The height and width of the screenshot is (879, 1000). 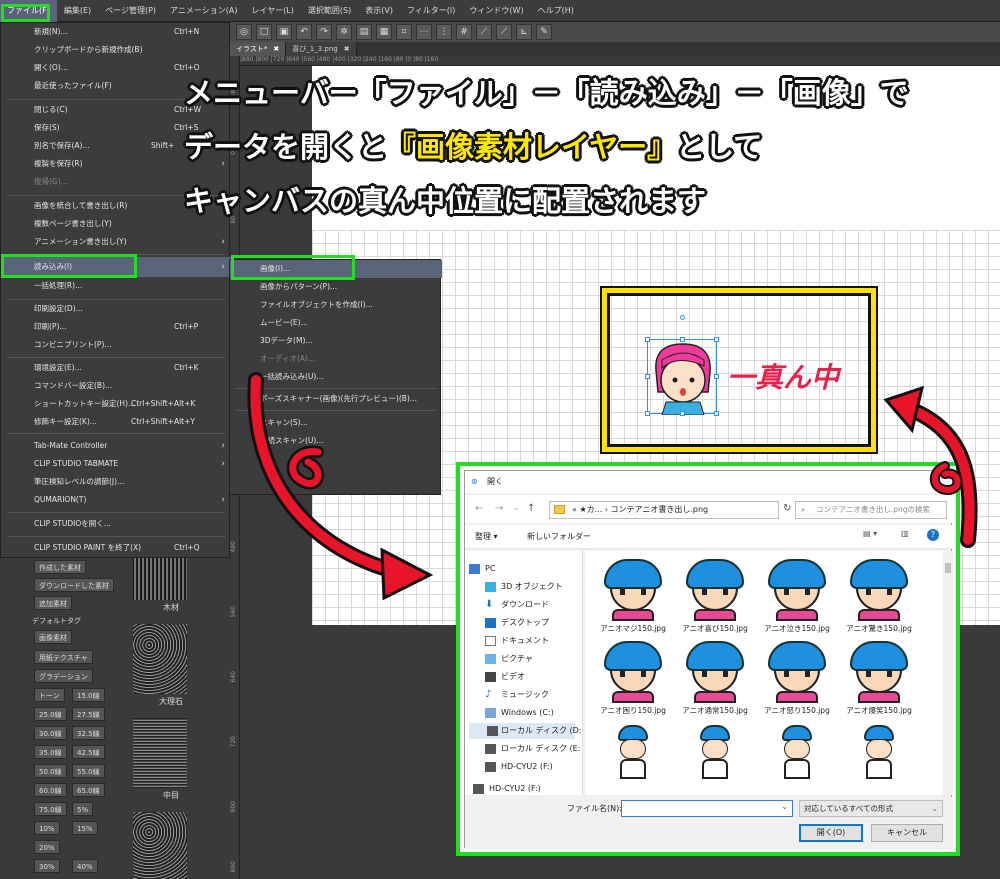 I want to click on open-button: 開く(O), so click(x=831, y=833).